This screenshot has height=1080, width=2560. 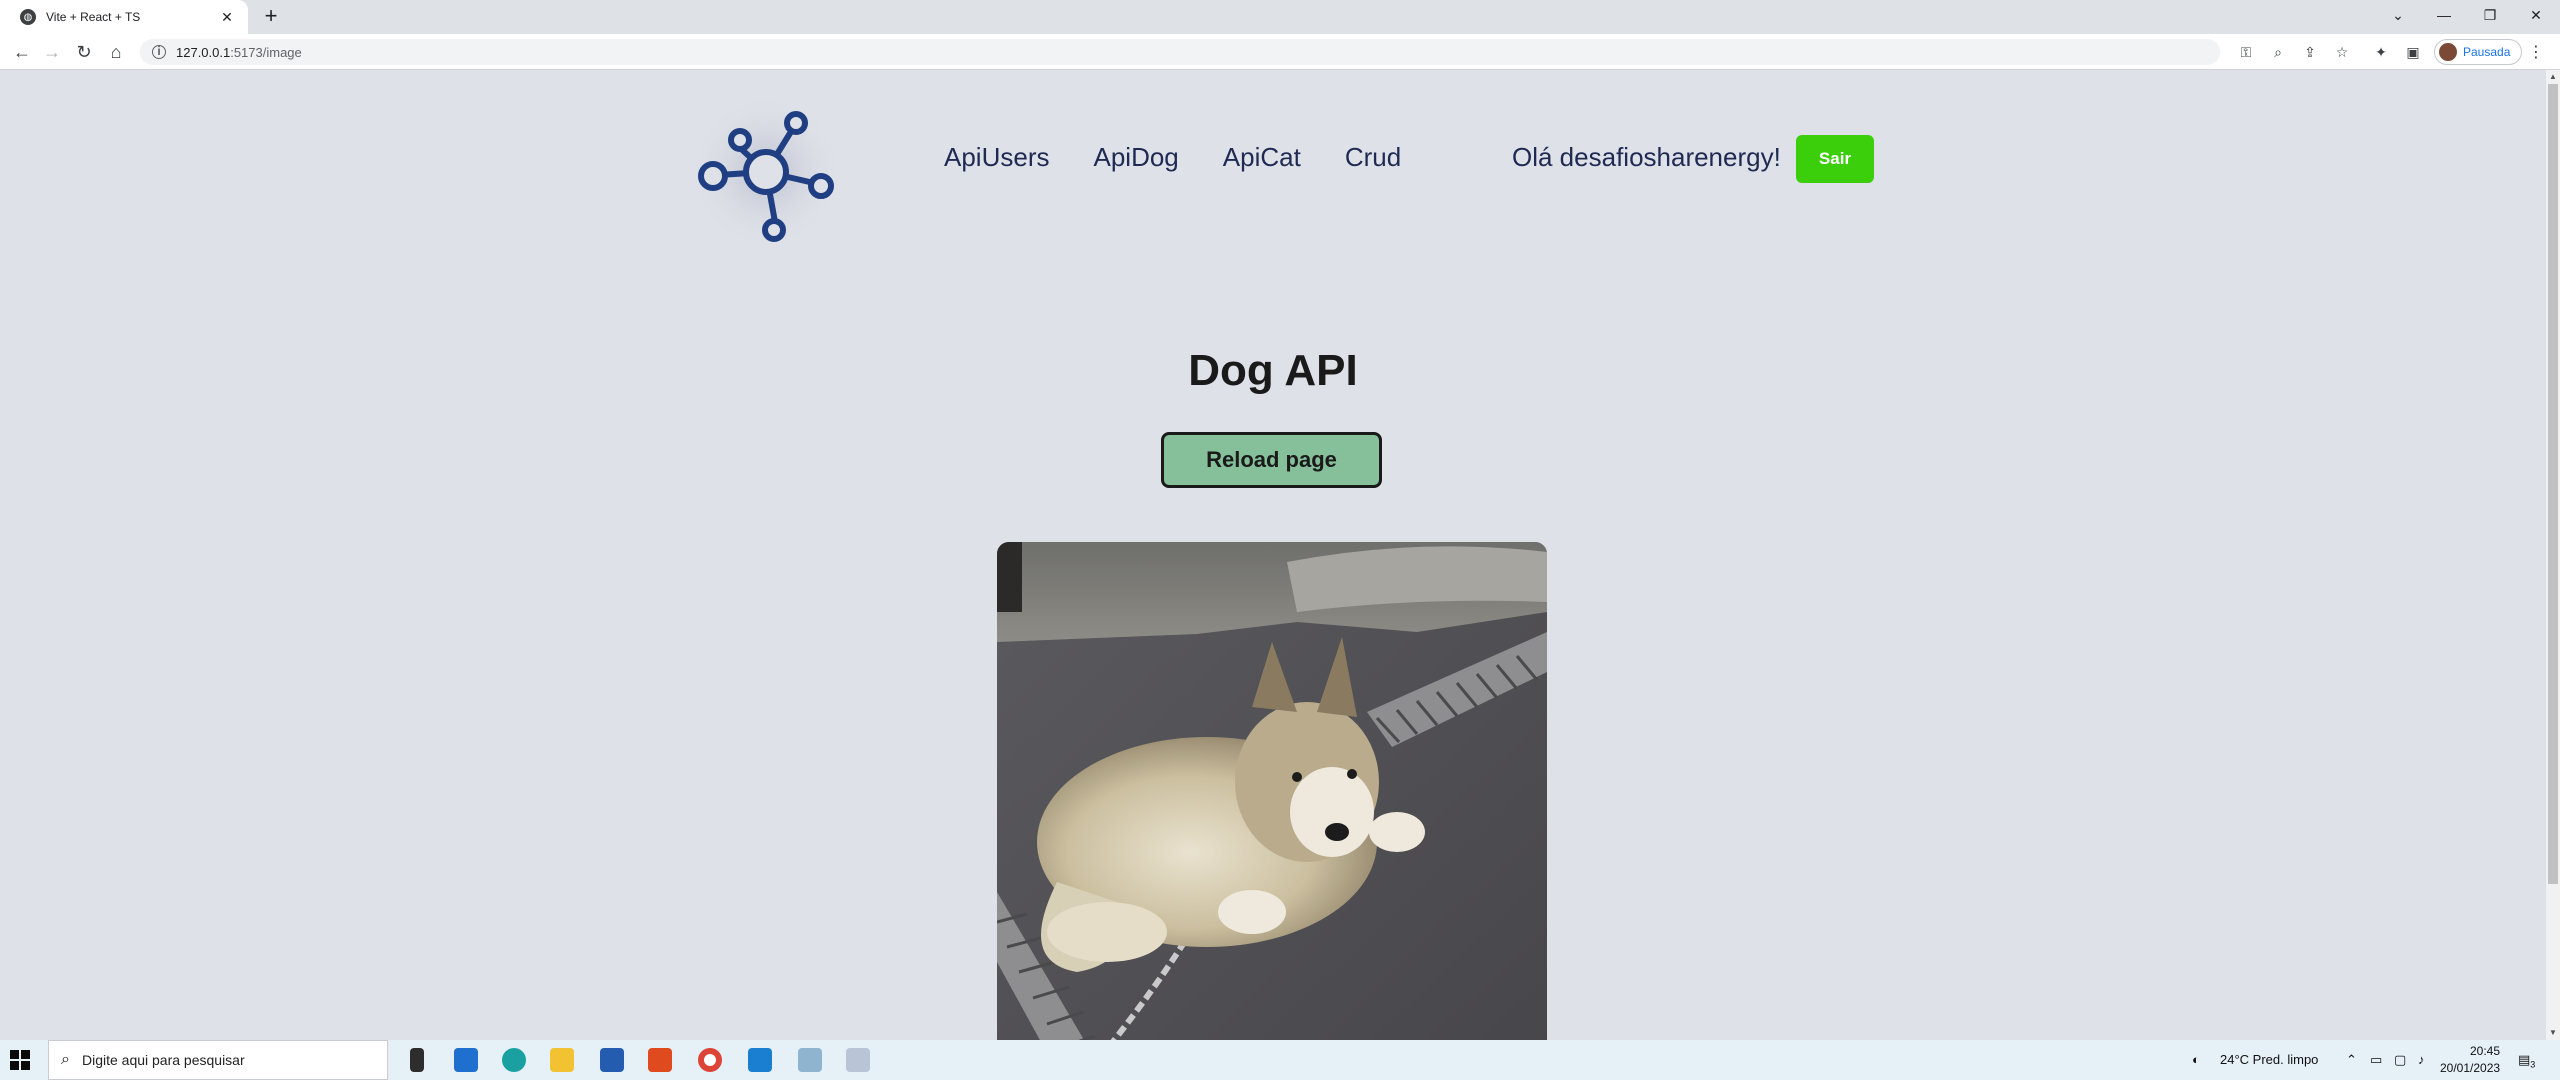 I want to click on tab-title: Vite + React + TS, so click(x=93, y=17).